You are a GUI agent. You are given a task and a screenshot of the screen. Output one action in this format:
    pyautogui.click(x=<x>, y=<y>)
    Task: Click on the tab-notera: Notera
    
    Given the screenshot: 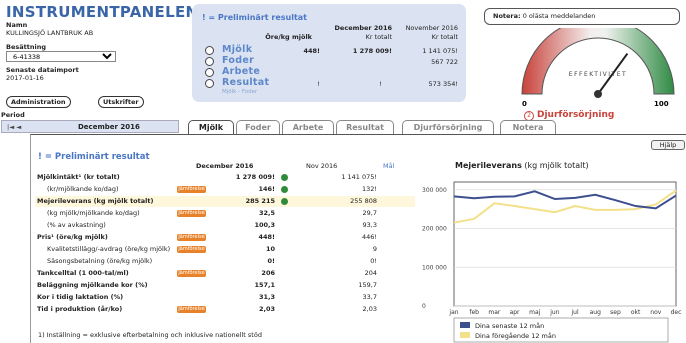 What is the action you would take?
    pyautogui.click(x=528, y=127)
    